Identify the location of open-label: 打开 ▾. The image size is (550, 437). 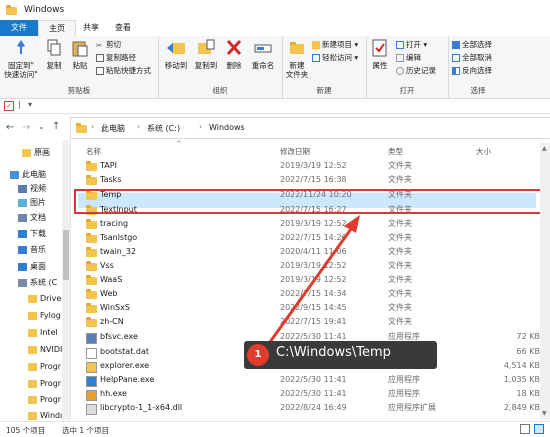
(417, 44).